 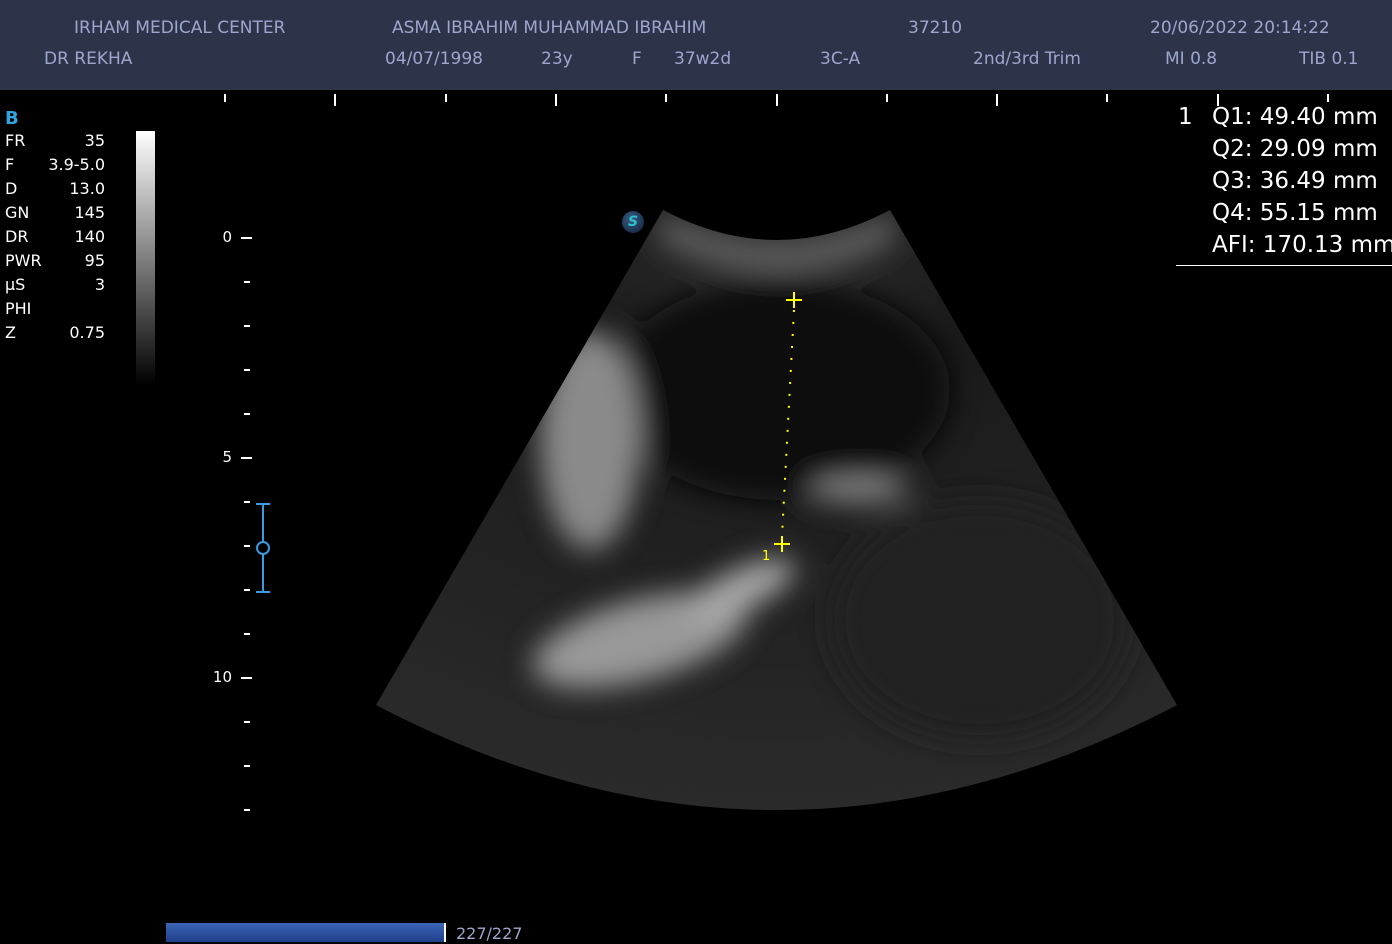 What do you see at coordinates (1302, 245) in the screenshot?
I see `measurement-afi: AFI: 170.13 mm` at bounding box center [1302, 245].